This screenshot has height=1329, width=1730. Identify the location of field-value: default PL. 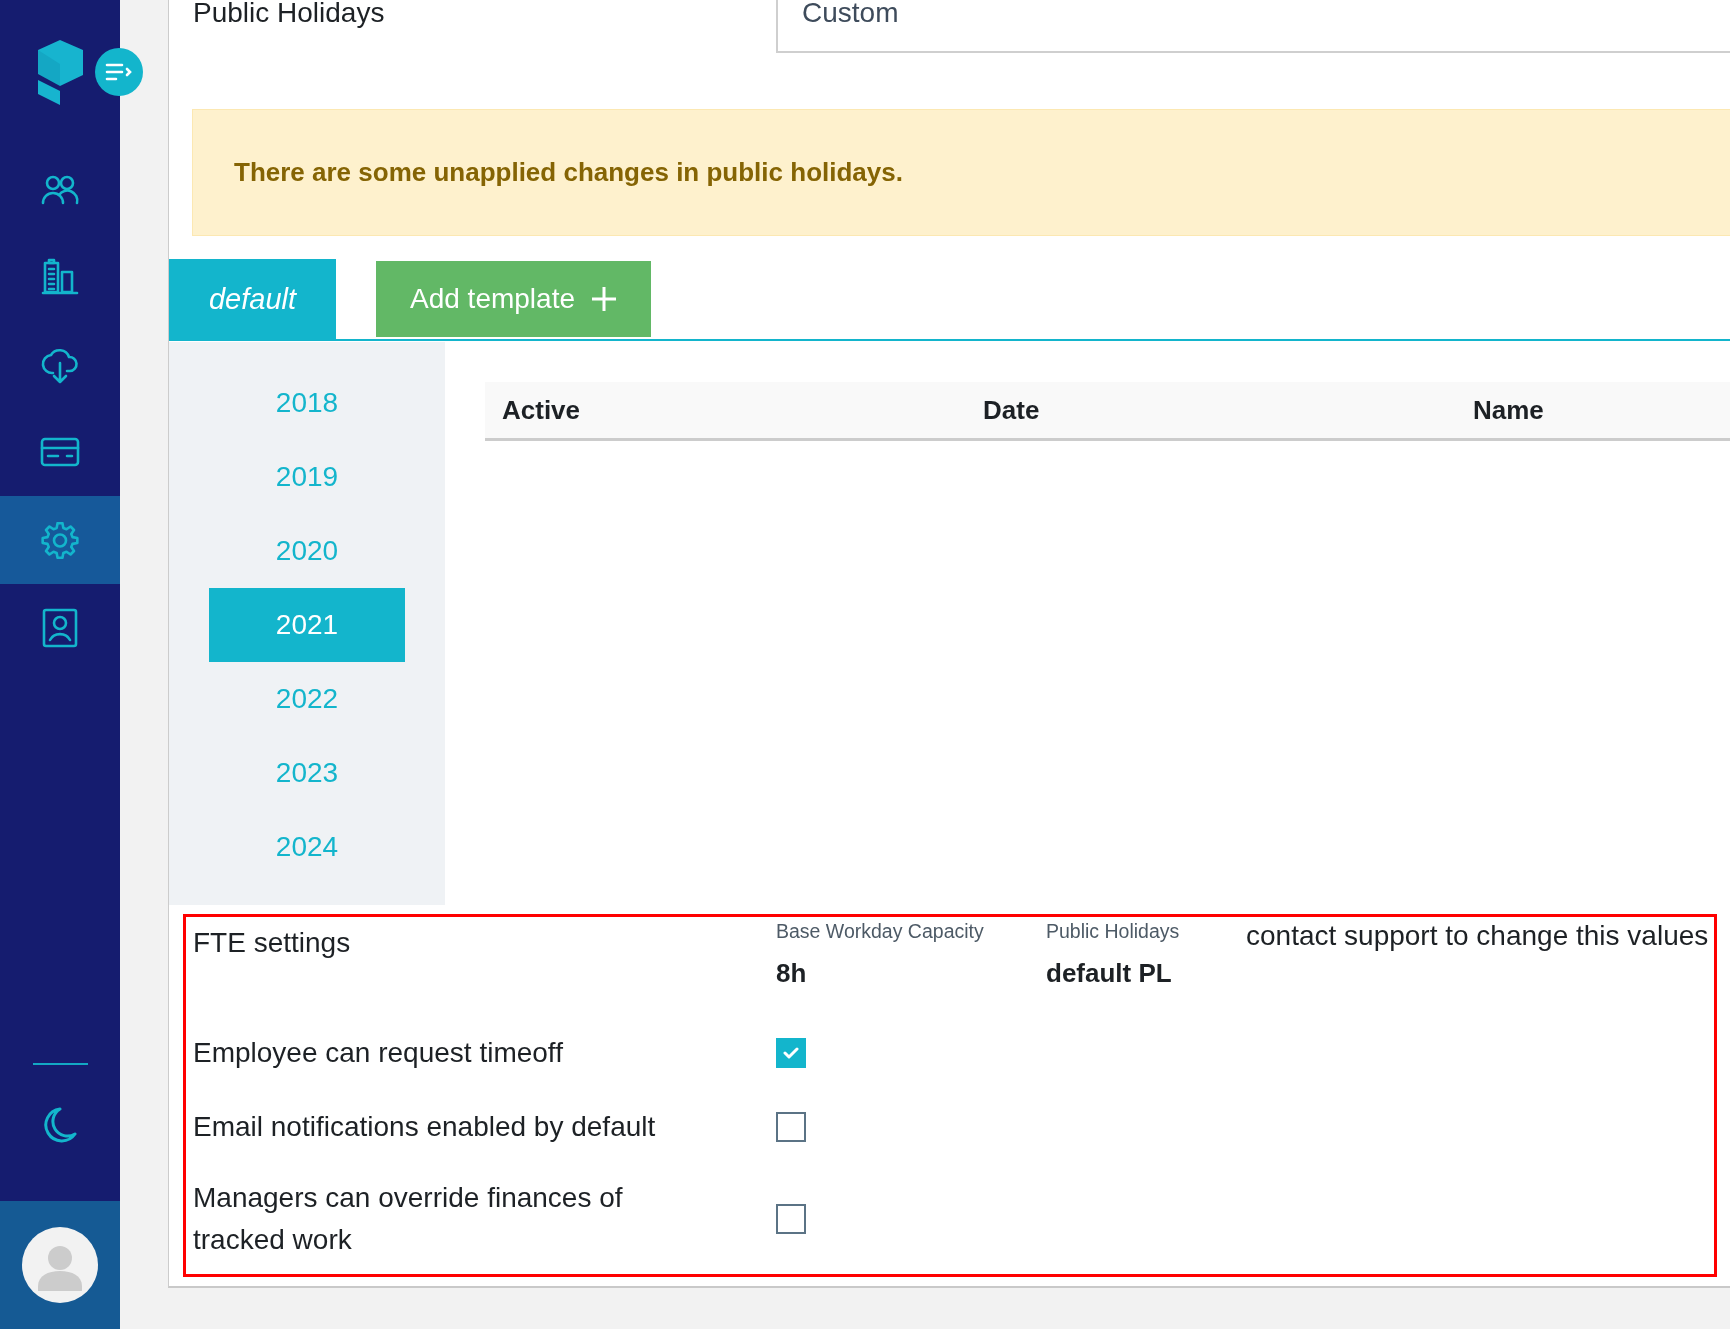
(1109, 973).